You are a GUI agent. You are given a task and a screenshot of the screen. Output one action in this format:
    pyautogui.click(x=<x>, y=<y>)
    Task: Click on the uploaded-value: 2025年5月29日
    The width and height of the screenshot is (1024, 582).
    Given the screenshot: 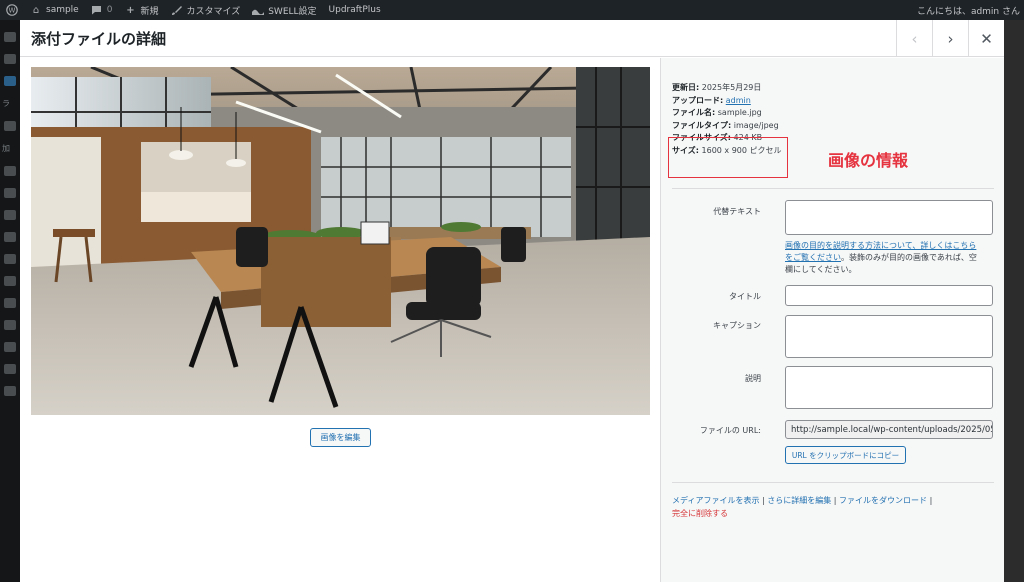 What is the action you would take?
    pyautogui.click(x=731, y=87)
    